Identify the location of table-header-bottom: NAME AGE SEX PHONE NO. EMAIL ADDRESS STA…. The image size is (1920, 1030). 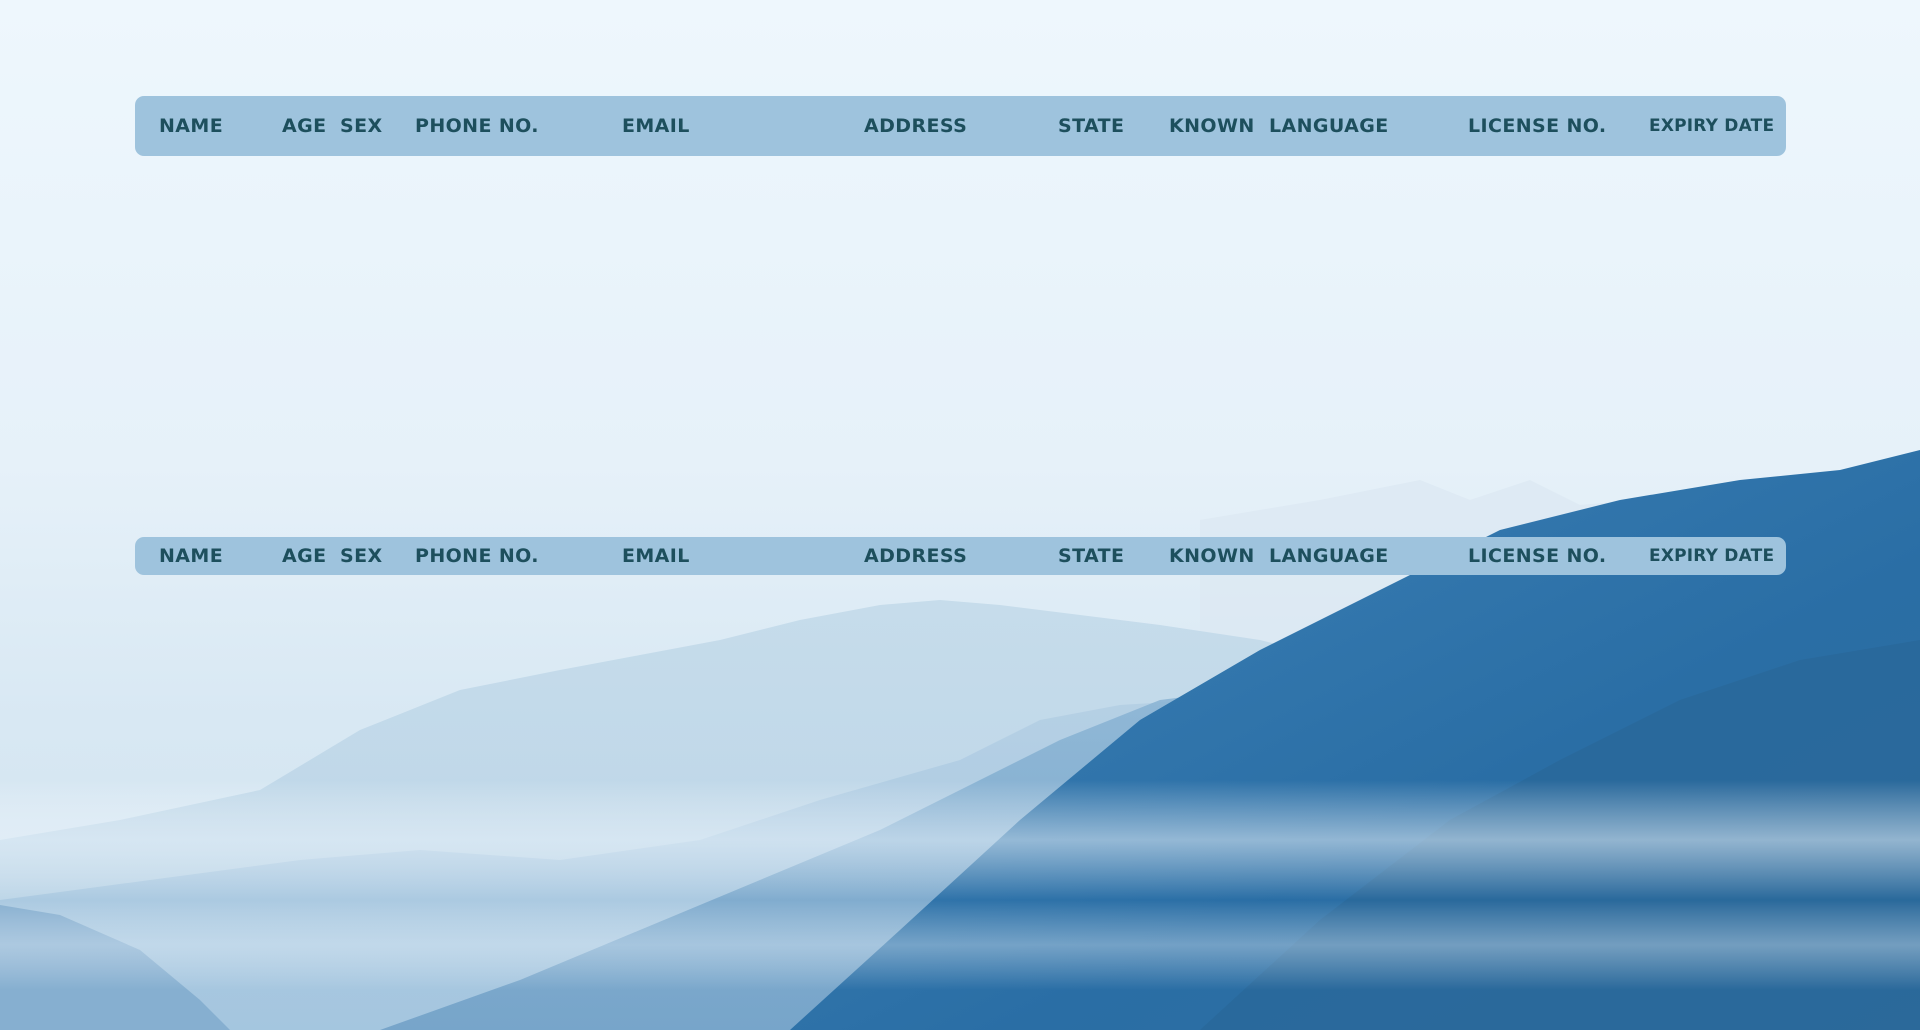
(960, 556).